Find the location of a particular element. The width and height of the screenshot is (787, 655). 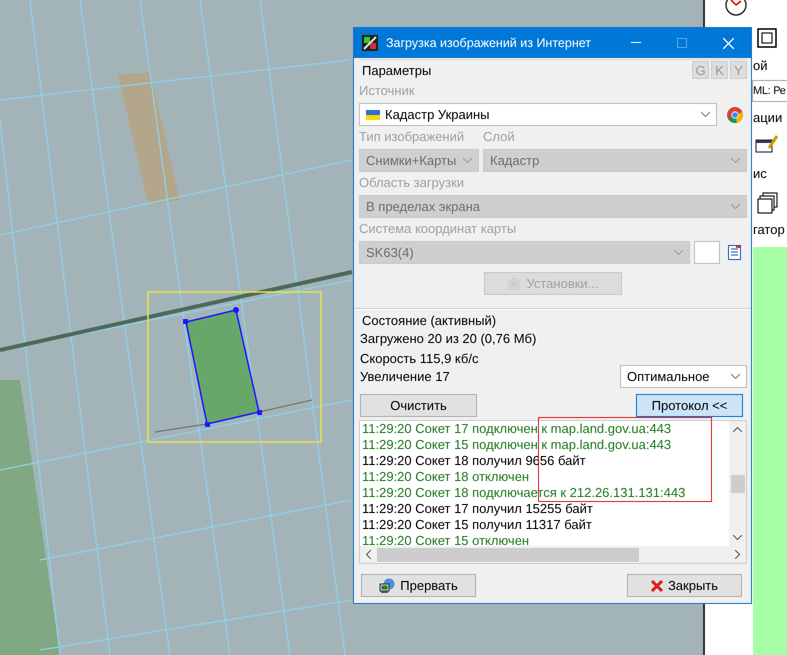

horizontal-scrollbar is located at coordinates (553, 554).